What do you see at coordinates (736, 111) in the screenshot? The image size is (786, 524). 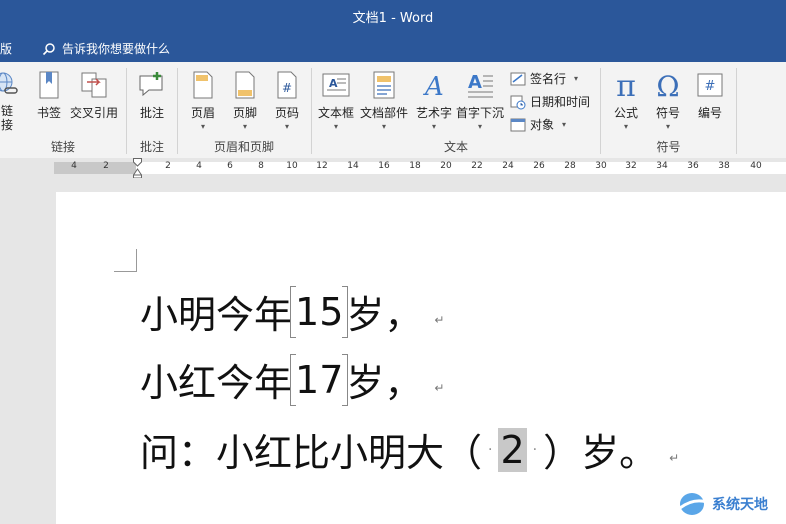 I see `ribbon-separator` at bounding box center [736, 111].